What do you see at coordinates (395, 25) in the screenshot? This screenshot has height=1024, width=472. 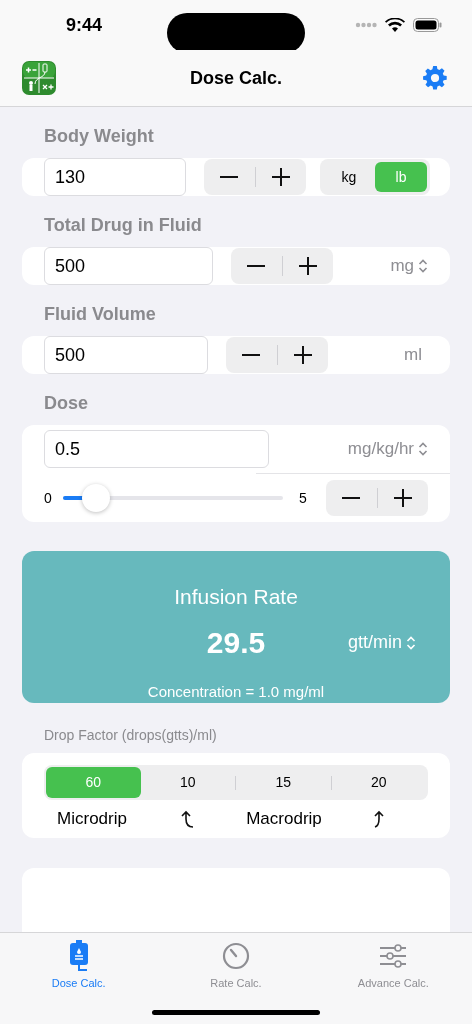 I see `wifi-icon` at bounding box center [395, 25].